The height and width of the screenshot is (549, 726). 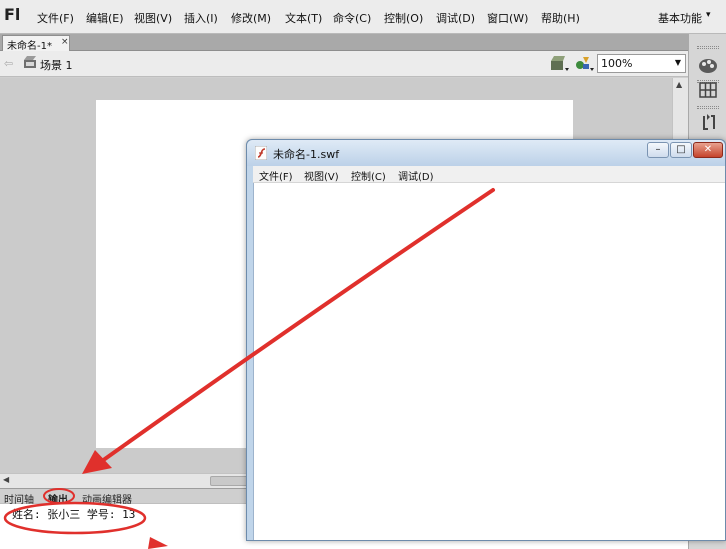 I want to click on menu-window: 窗口(W), so click(x=507, y=18).